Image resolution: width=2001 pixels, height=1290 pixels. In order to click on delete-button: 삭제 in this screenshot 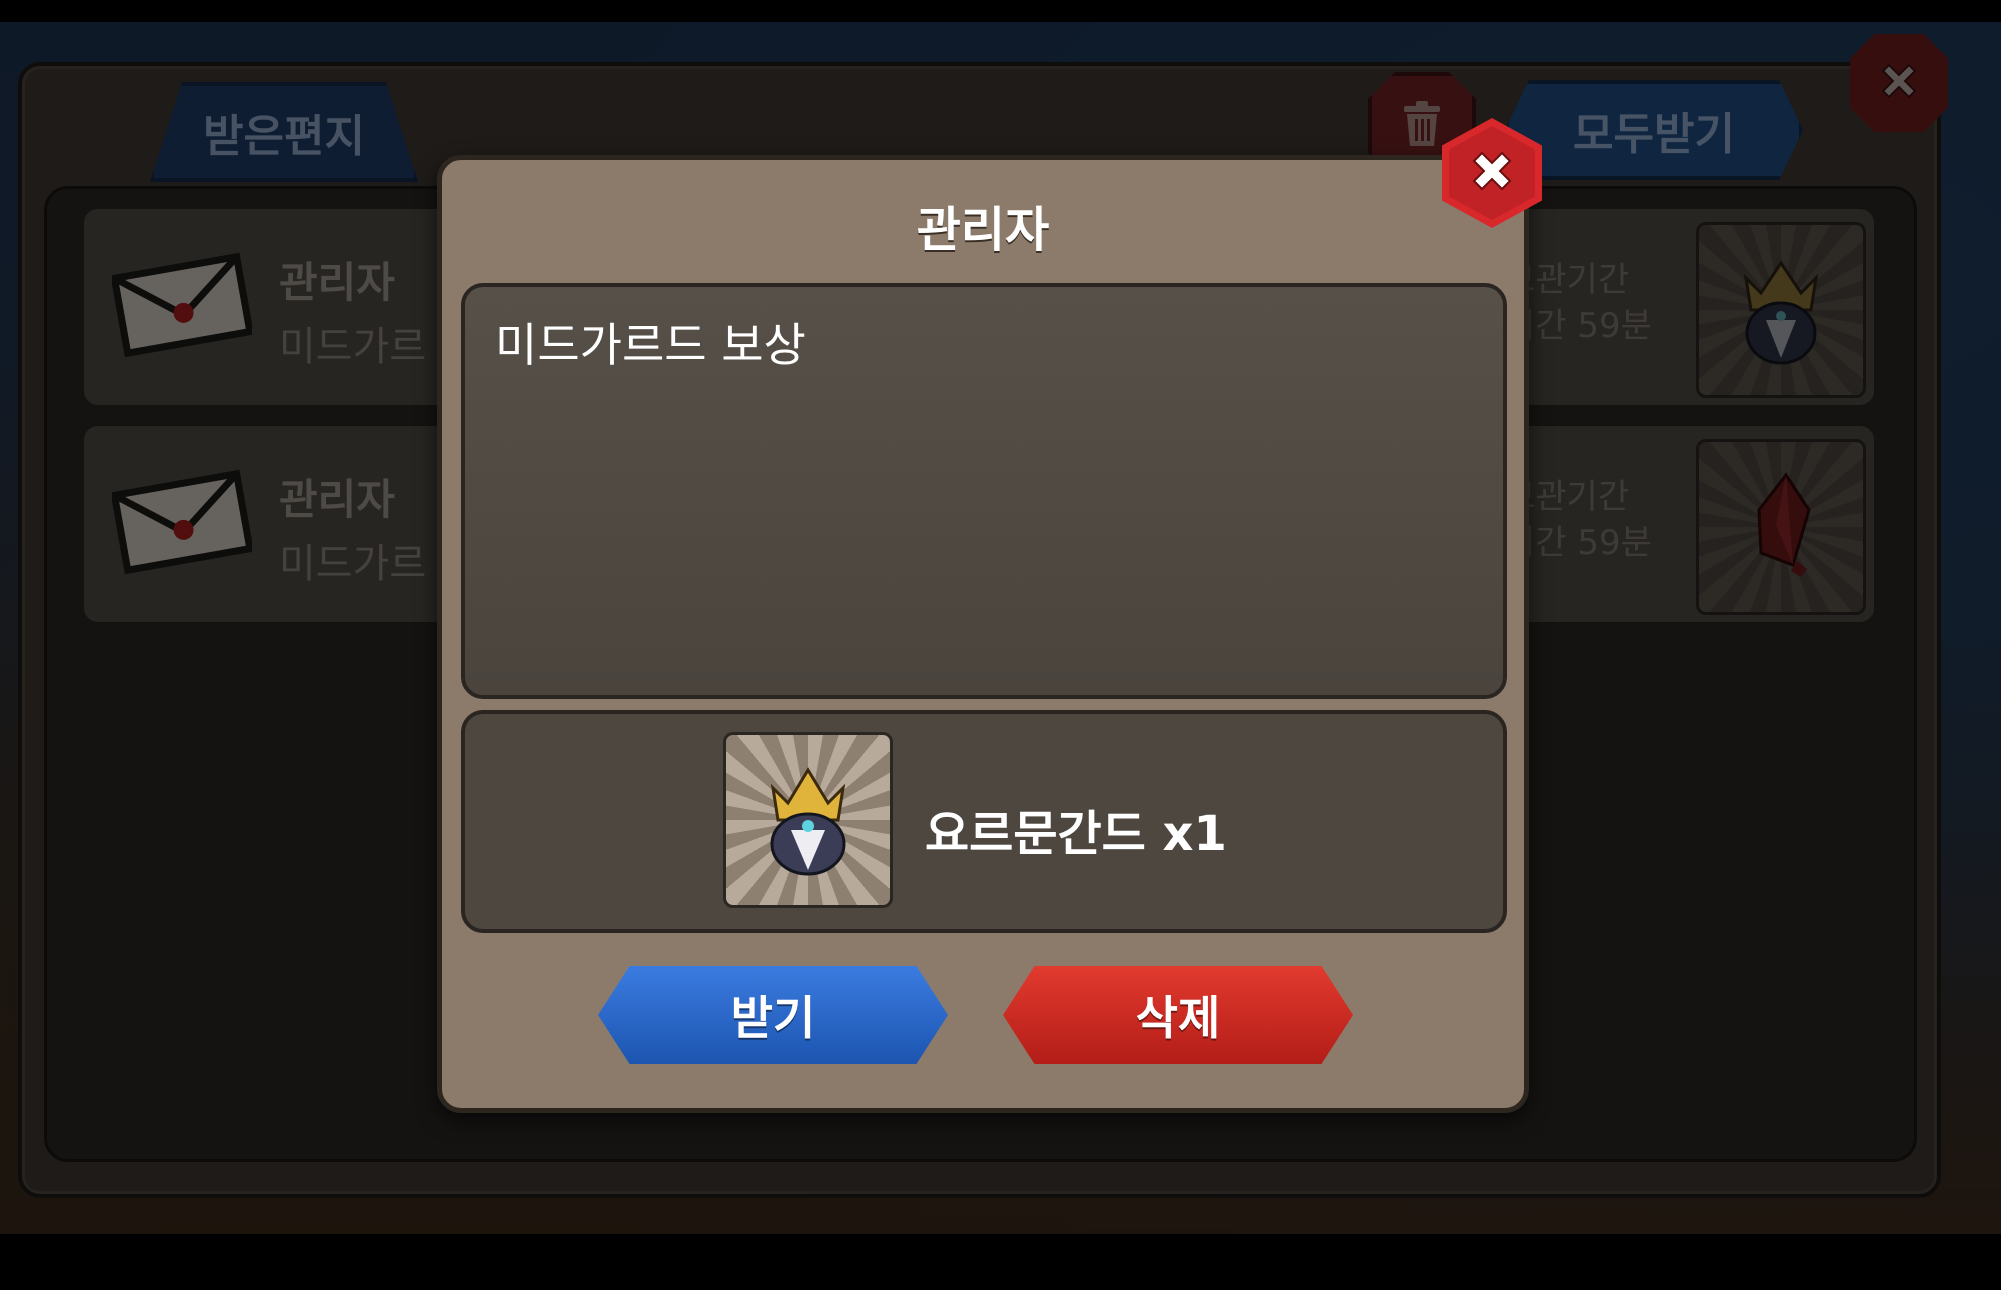, I will do `click(1178, 1015)`.